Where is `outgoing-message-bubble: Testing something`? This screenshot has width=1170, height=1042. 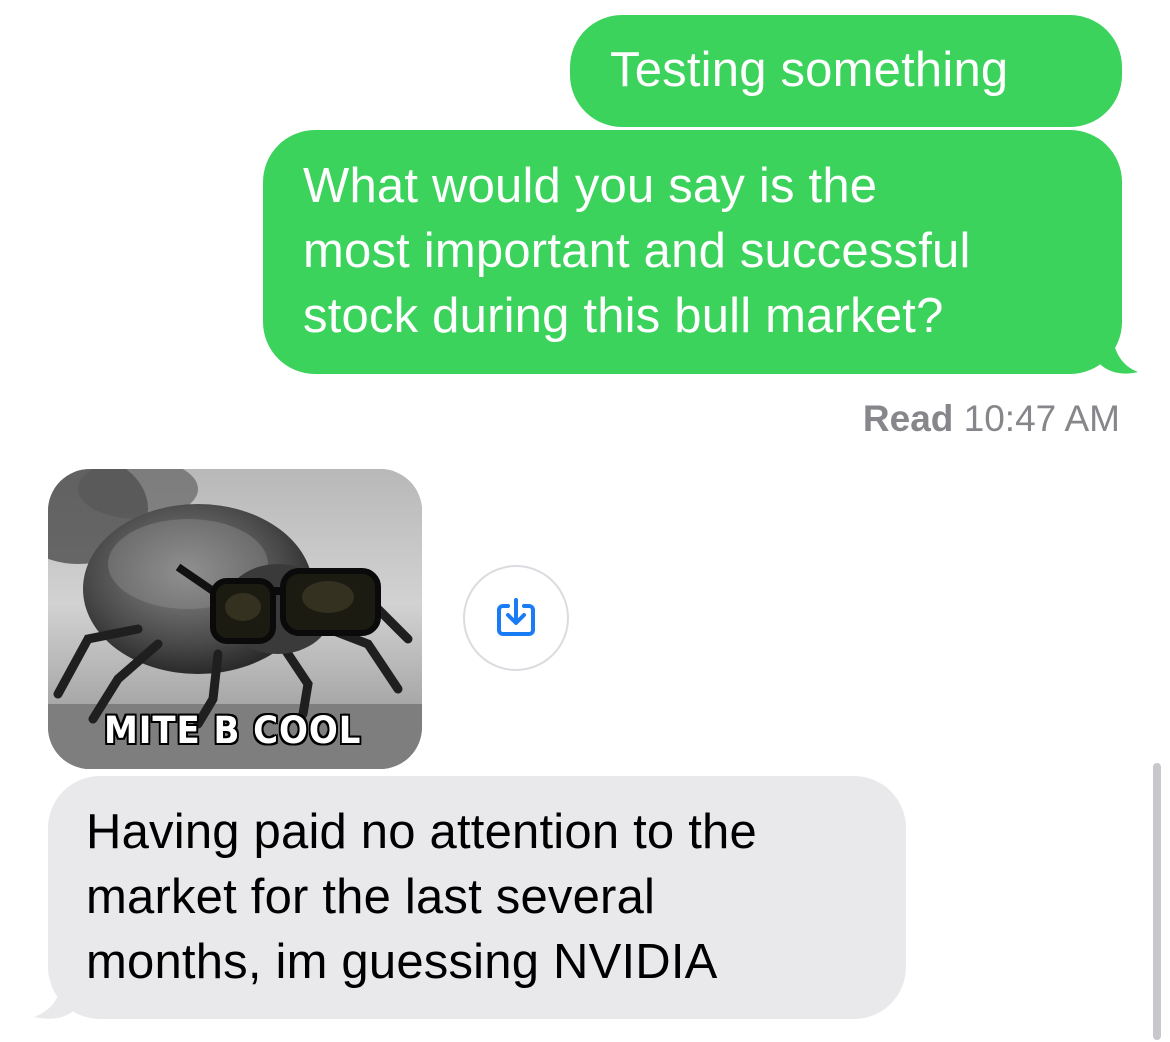
outgoing-message-bubble: Testing something is located at coordinates (846, 71).